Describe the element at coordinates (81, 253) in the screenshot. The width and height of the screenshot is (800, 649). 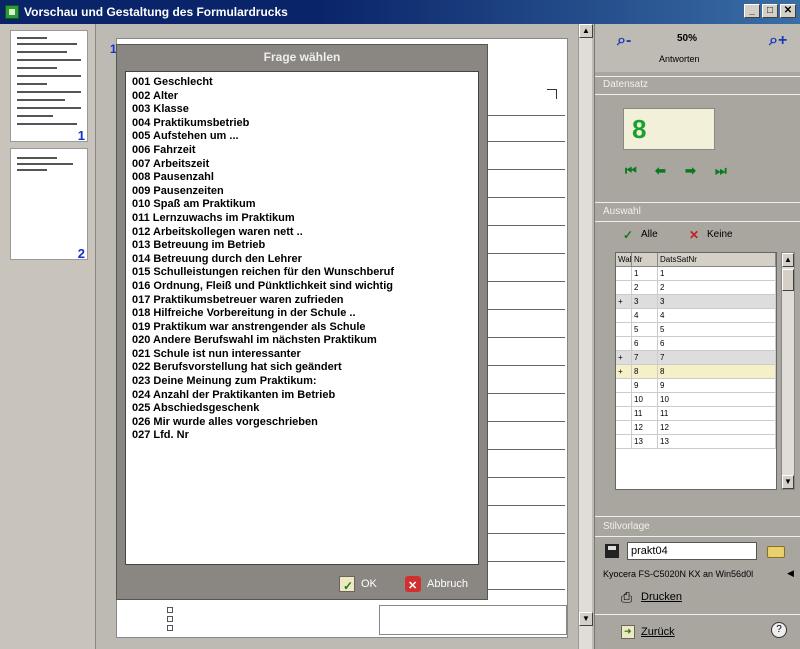
I see `thumbnail-number: 2` at that location.